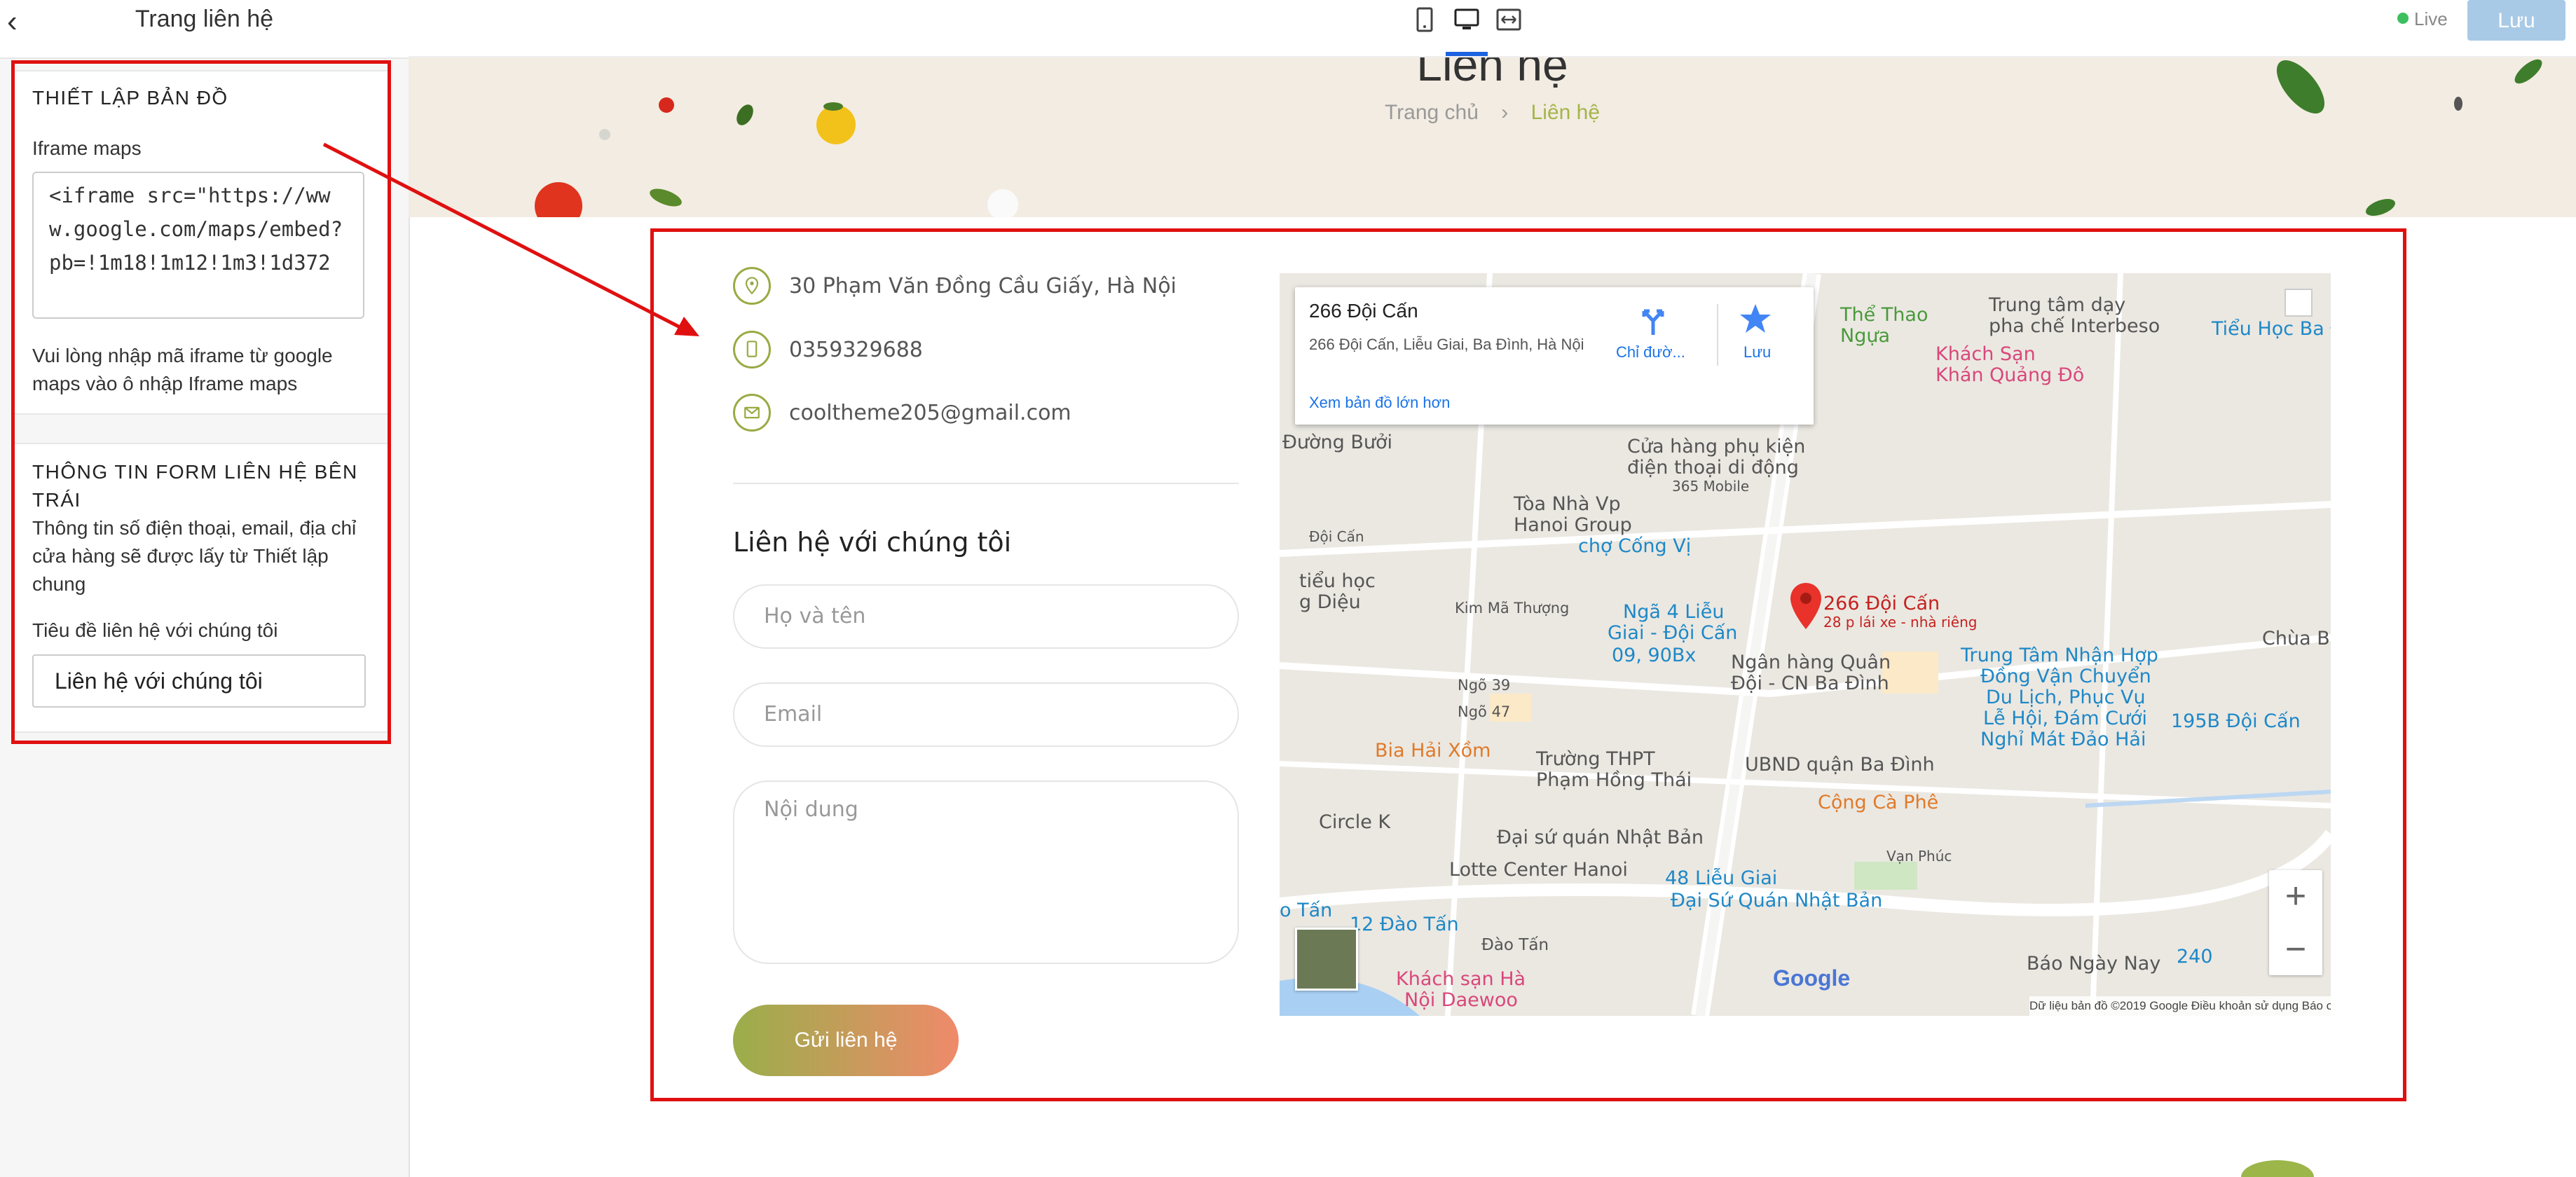 The height and width of the screenshot is (1177, 2576). I want to click on sidebar-title: Trang liên hệ, so click(204, 19).